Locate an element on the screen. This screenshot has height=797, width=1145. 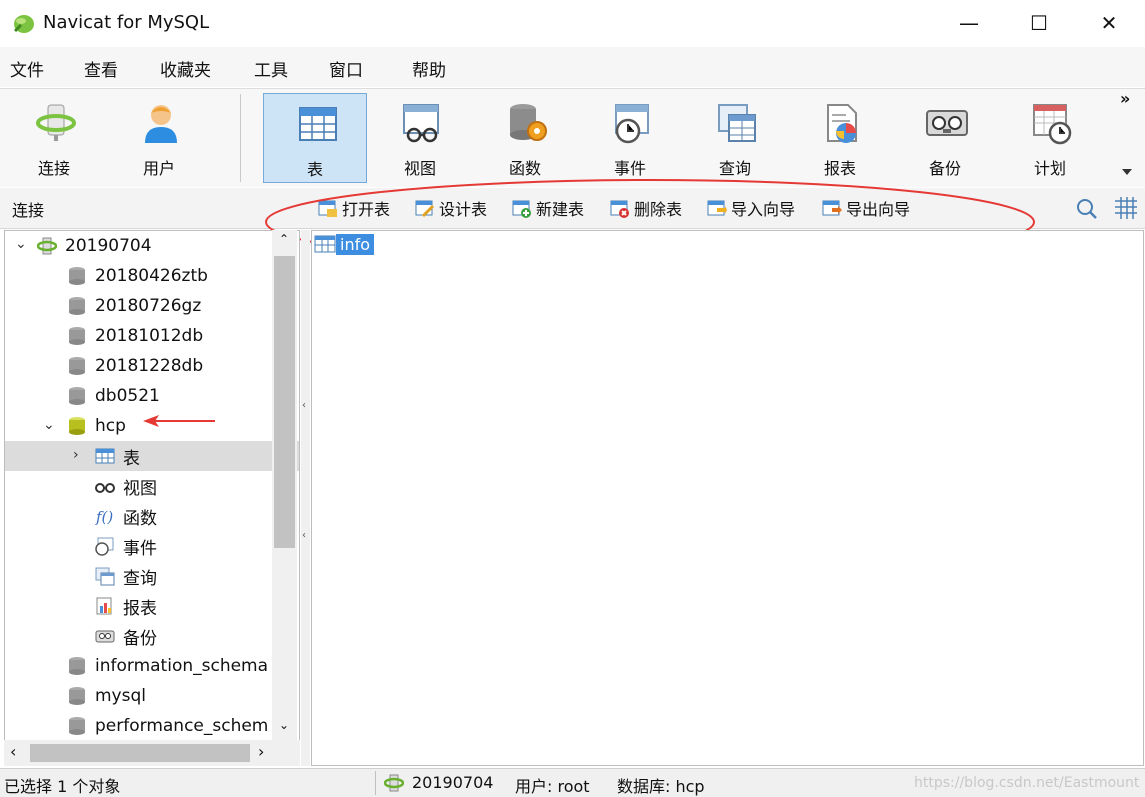
scroll-down-icon: ⌄ is located at coordinates (284, 725).